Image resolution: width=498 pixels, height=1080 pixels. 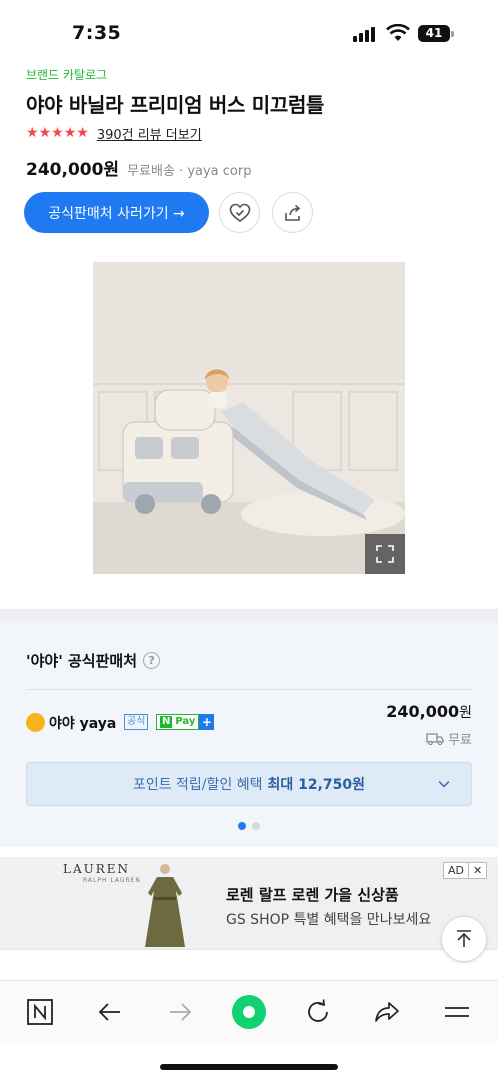 I want to click on official-store-button: 공식판매처 사러가기 →, so click(x=116, y=212).